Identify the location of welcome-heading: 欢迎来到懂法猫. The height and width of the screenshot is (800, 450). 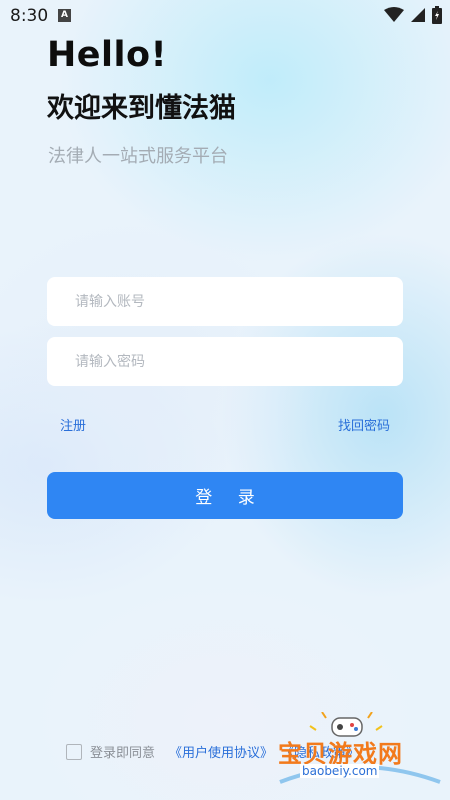
(141, 108).